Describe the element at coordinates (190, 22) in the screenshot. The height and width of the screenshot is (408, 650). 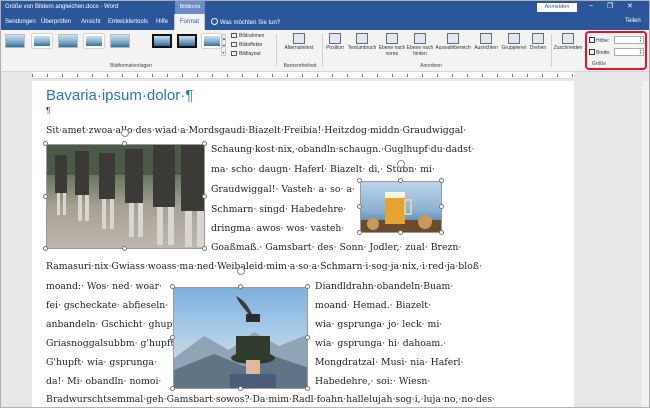
I see `tab-format: Format` at that location.